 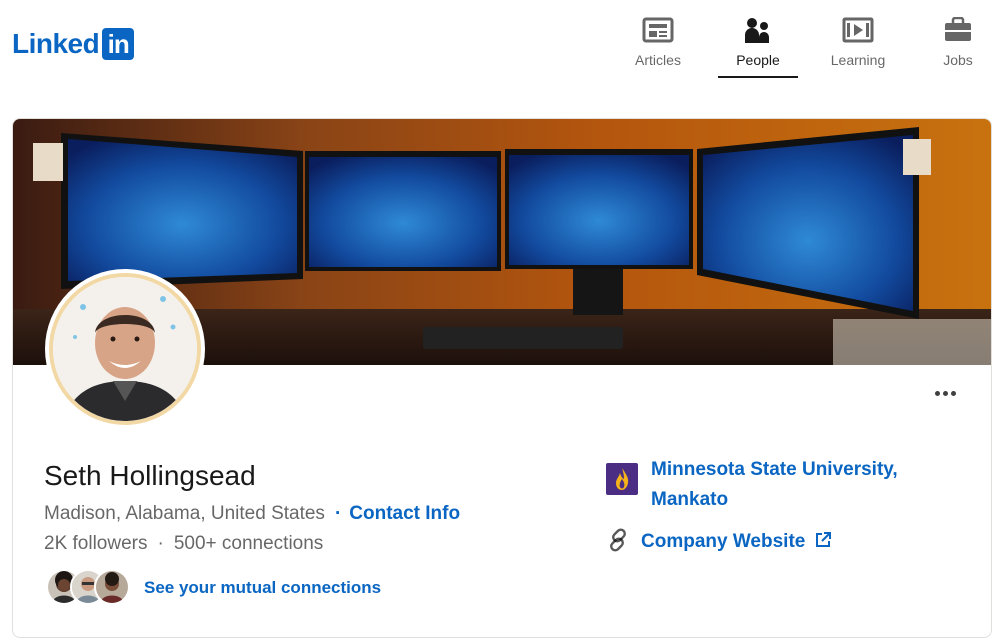 I want to click on articles-icon, so click(x=658, y=30).